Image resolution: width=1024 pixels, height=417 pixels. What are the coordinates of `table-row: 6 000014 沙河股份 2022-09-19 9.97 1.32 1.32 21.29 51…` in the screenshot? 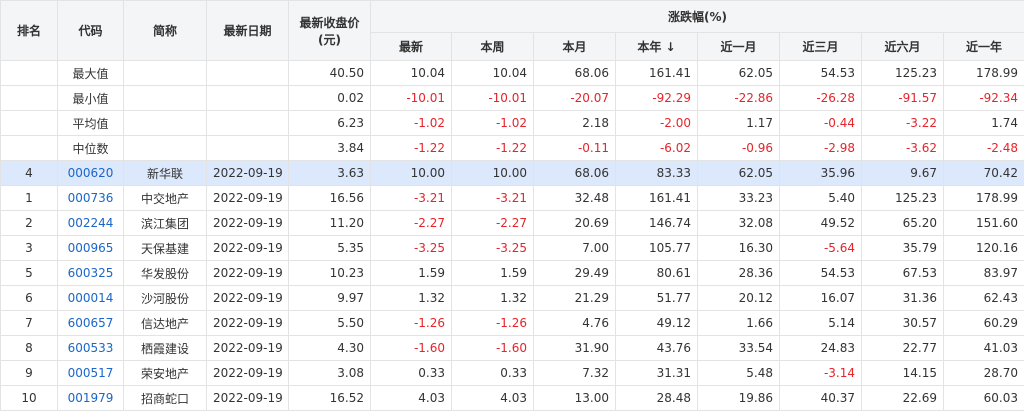 It's located at (512, 298).